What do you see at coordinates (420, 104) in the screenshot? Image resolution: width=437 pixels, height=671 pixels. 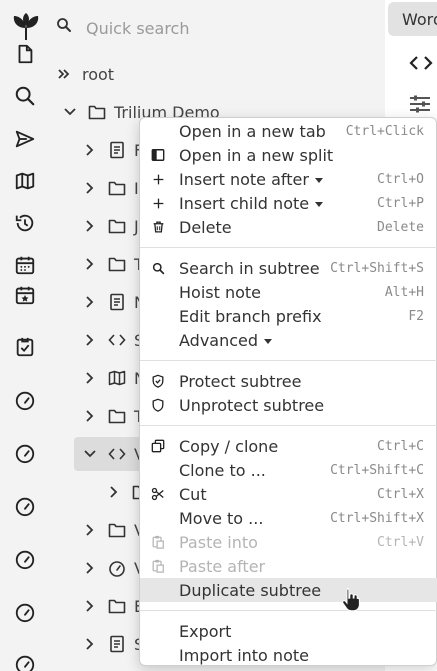 I see `properties-icon` at bounding box center [420, 104].